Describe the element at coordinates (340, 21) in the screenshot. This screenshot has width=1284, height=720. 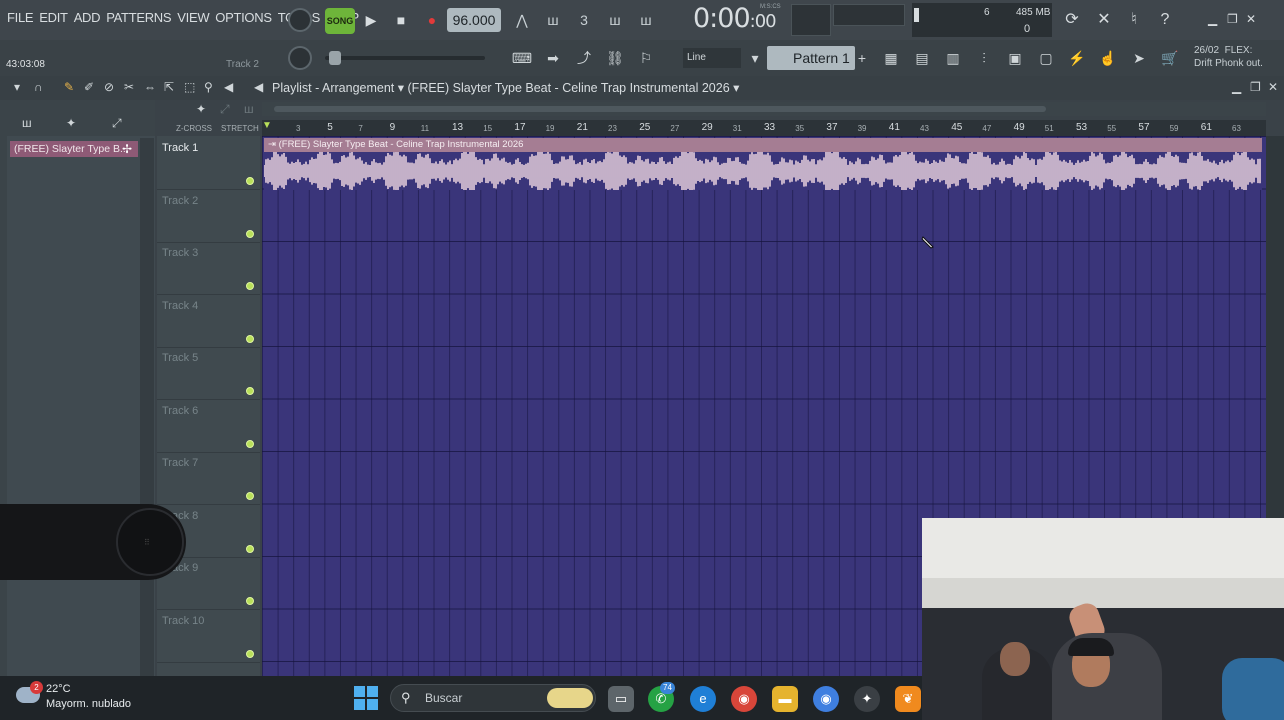
I see `song-mode-button: SONG` at that location.